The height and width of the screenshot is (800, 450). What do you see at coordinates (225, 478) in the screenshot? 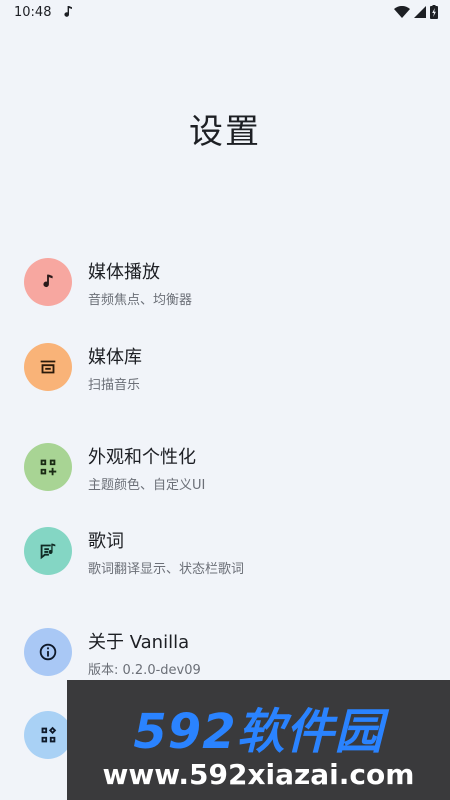
I see `setting-item-appearance: 外观和个性化 主题颜色、自定义UI` at bounding box center [225, 478].